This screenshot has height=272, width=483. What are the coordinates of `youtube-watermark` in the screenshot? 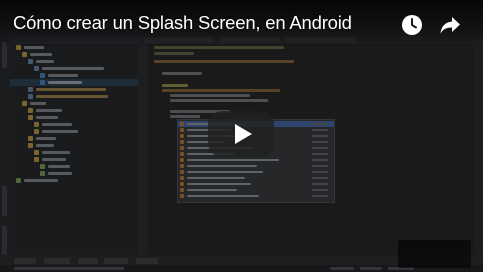 It's located at (434, 254).